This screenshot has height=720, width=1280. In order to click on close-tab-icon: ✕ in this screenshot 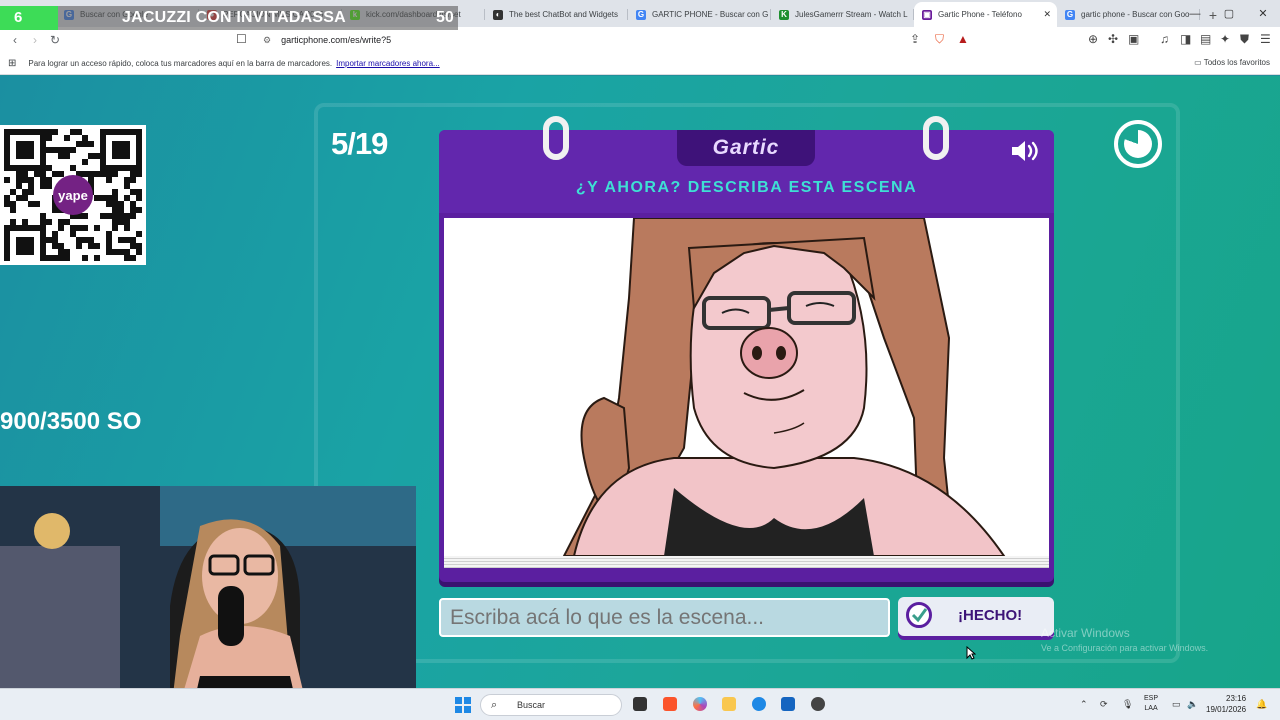, I will do `click(1047, 14)`.